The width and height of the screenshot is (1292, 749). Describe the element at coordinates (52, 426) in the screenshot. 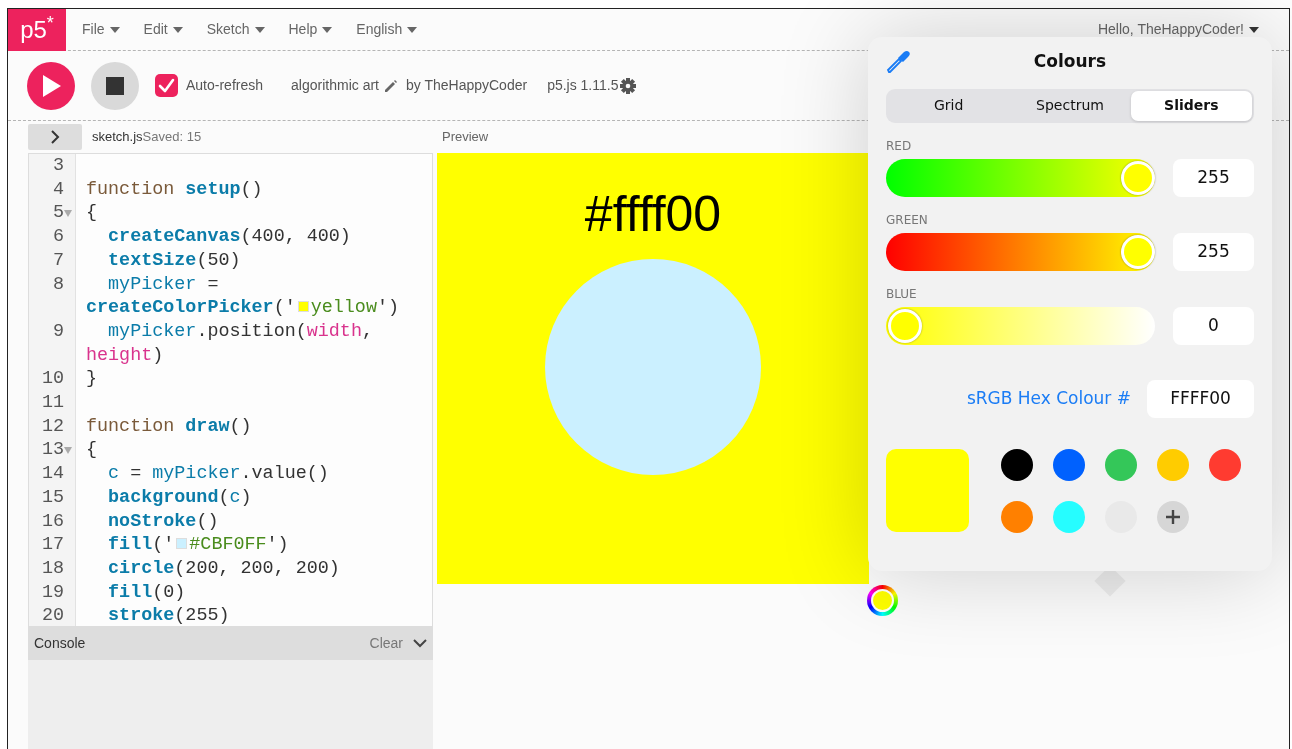

I see `line-number: 12` at that location.